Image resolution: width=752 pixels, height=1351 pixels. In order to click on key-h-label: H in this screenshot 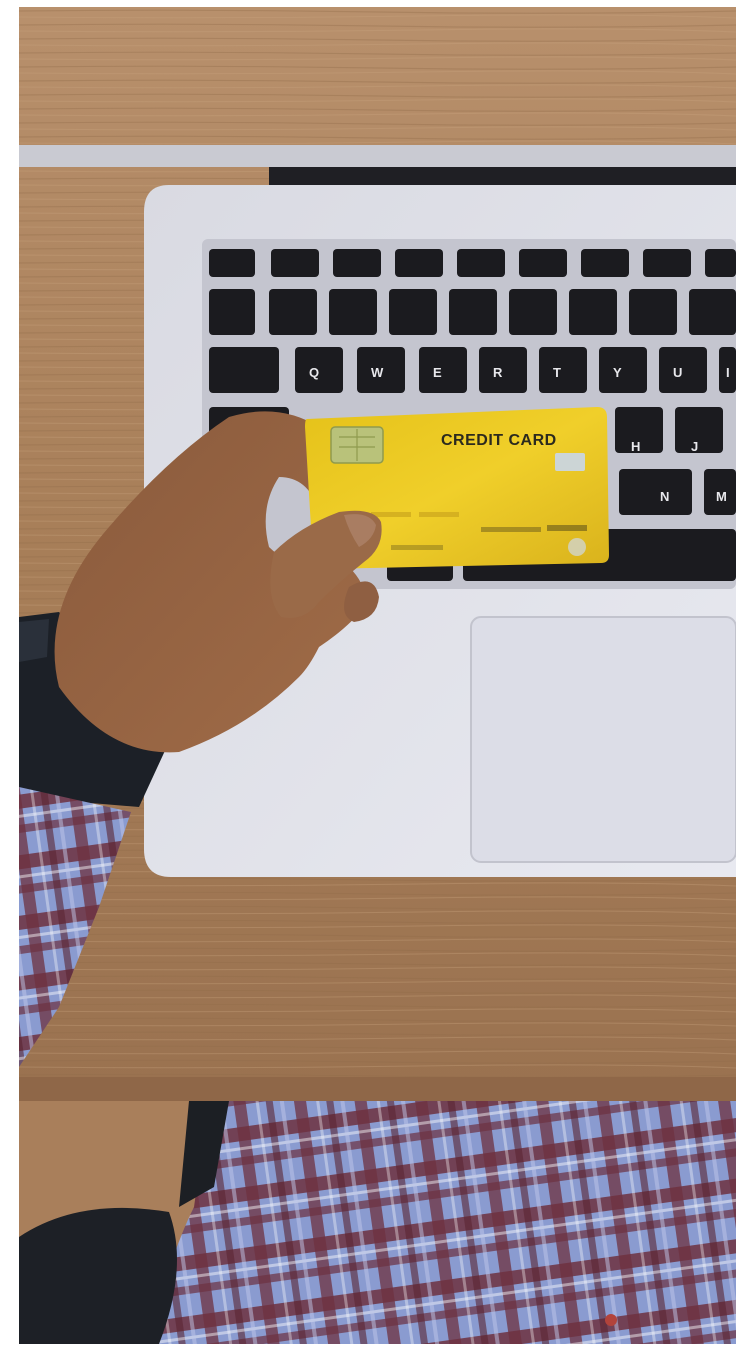, I will do `click(635, 446)`.